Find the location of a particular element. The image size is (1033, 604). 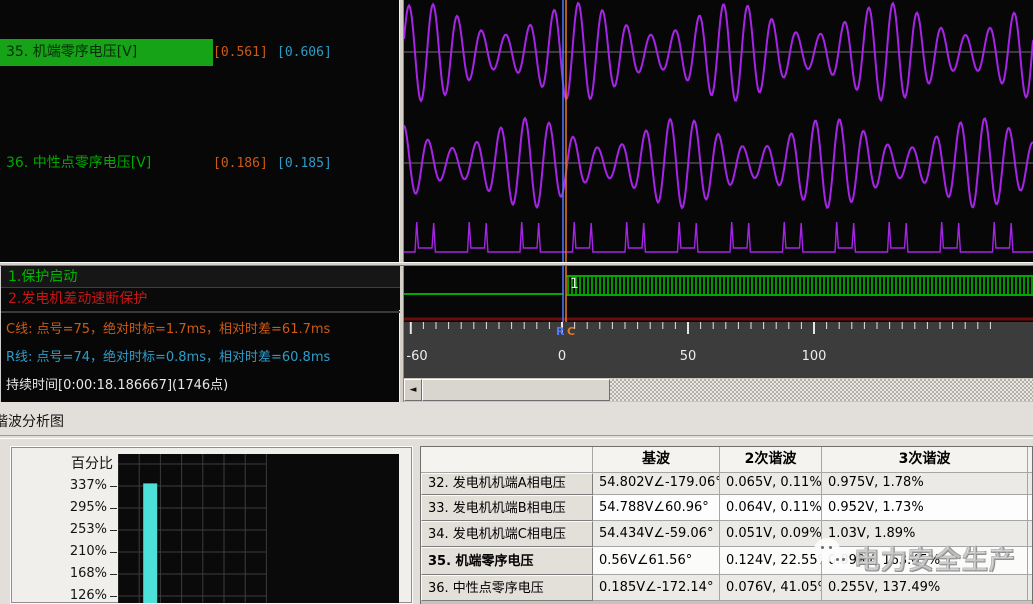

col-header-3rd-harmonic: 3次谐波 is located at coordinates (925, 460).